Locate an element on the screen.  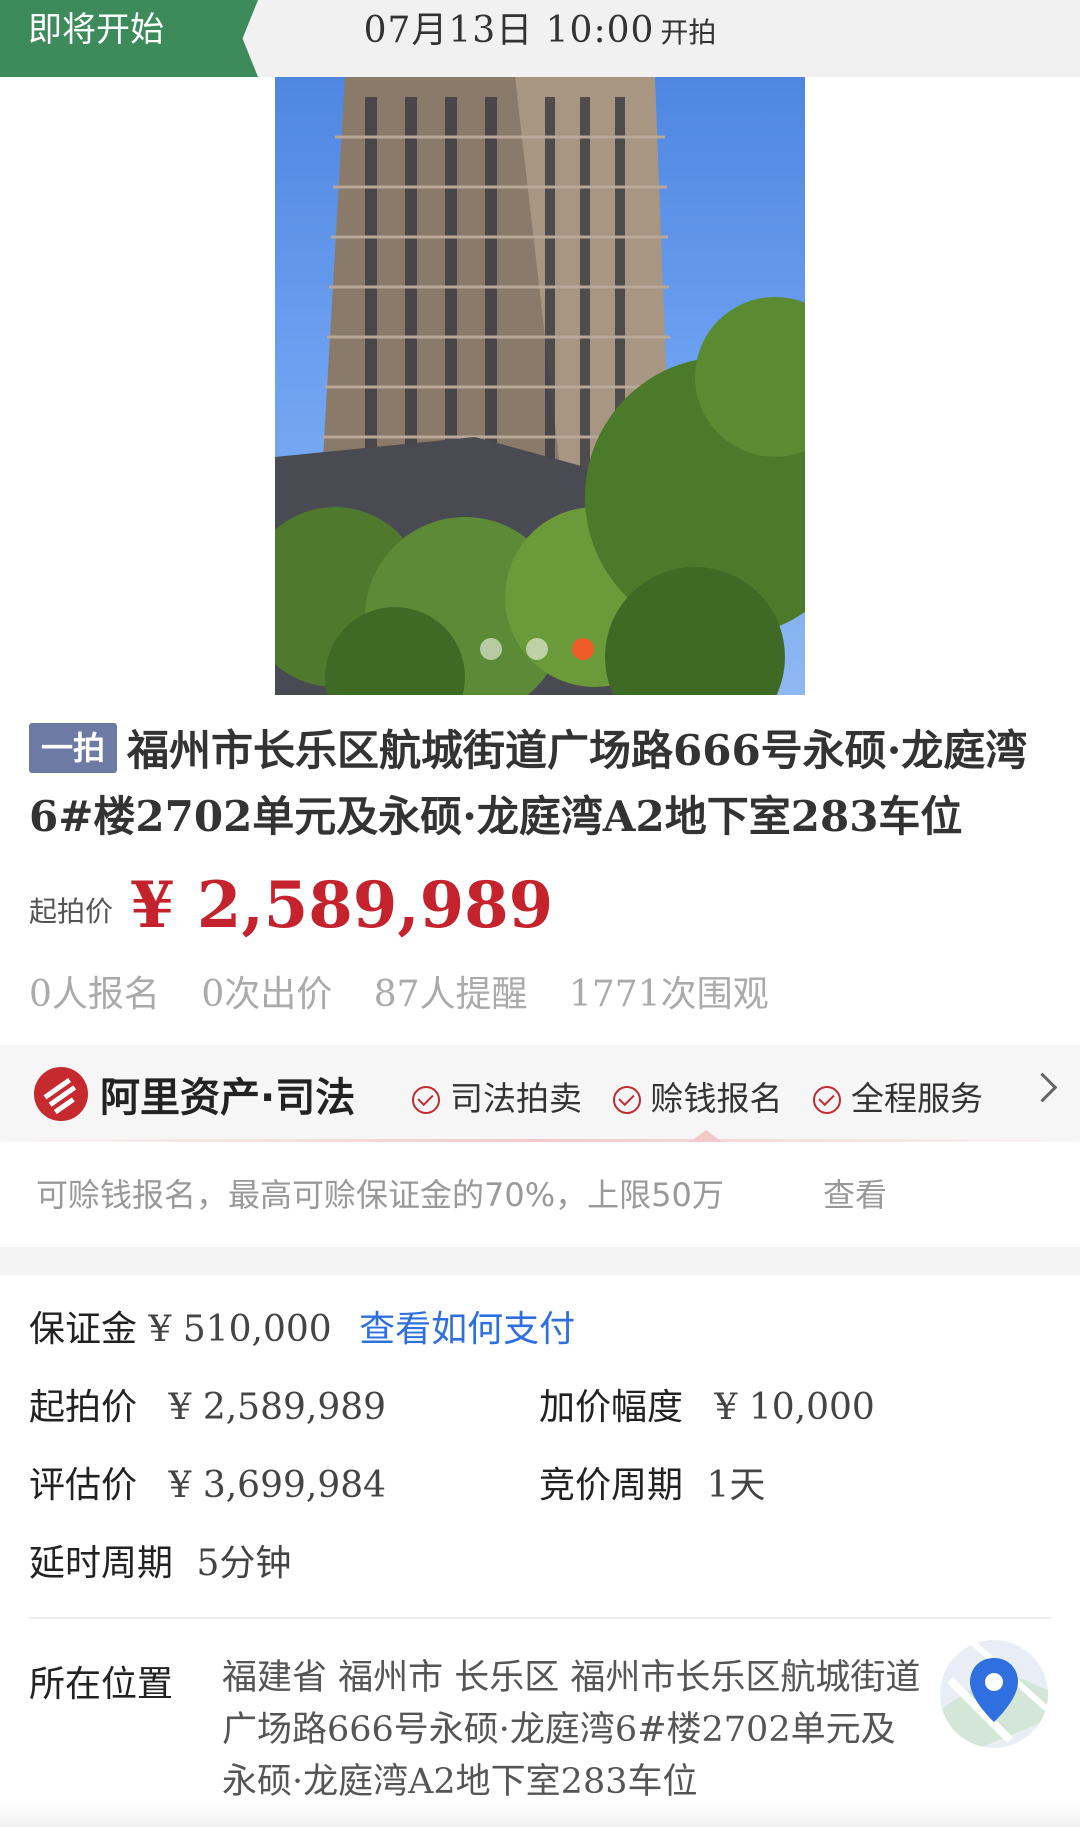
feature-credit-signup: 赊钱报名 is located at coordinates (697, 1096).